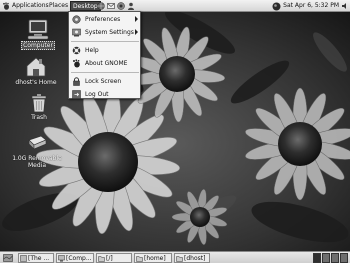 The width and height of the screenshot is (350, 263). I want to click on taskbar-item-label: [home], so click(155, 258).